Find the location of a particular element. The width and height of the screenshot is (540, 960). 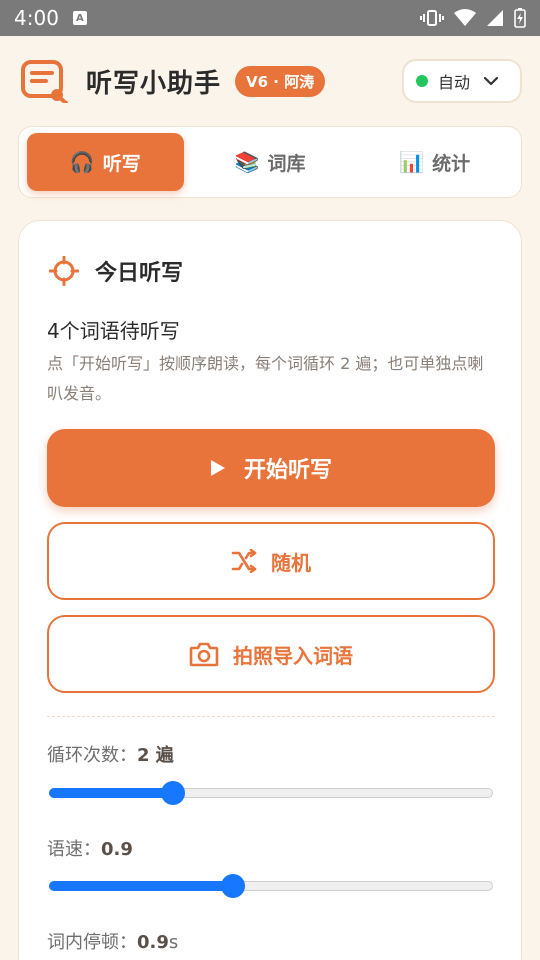

pending-words-count: 4个词语待听写 is located at coordinates (113, 331).